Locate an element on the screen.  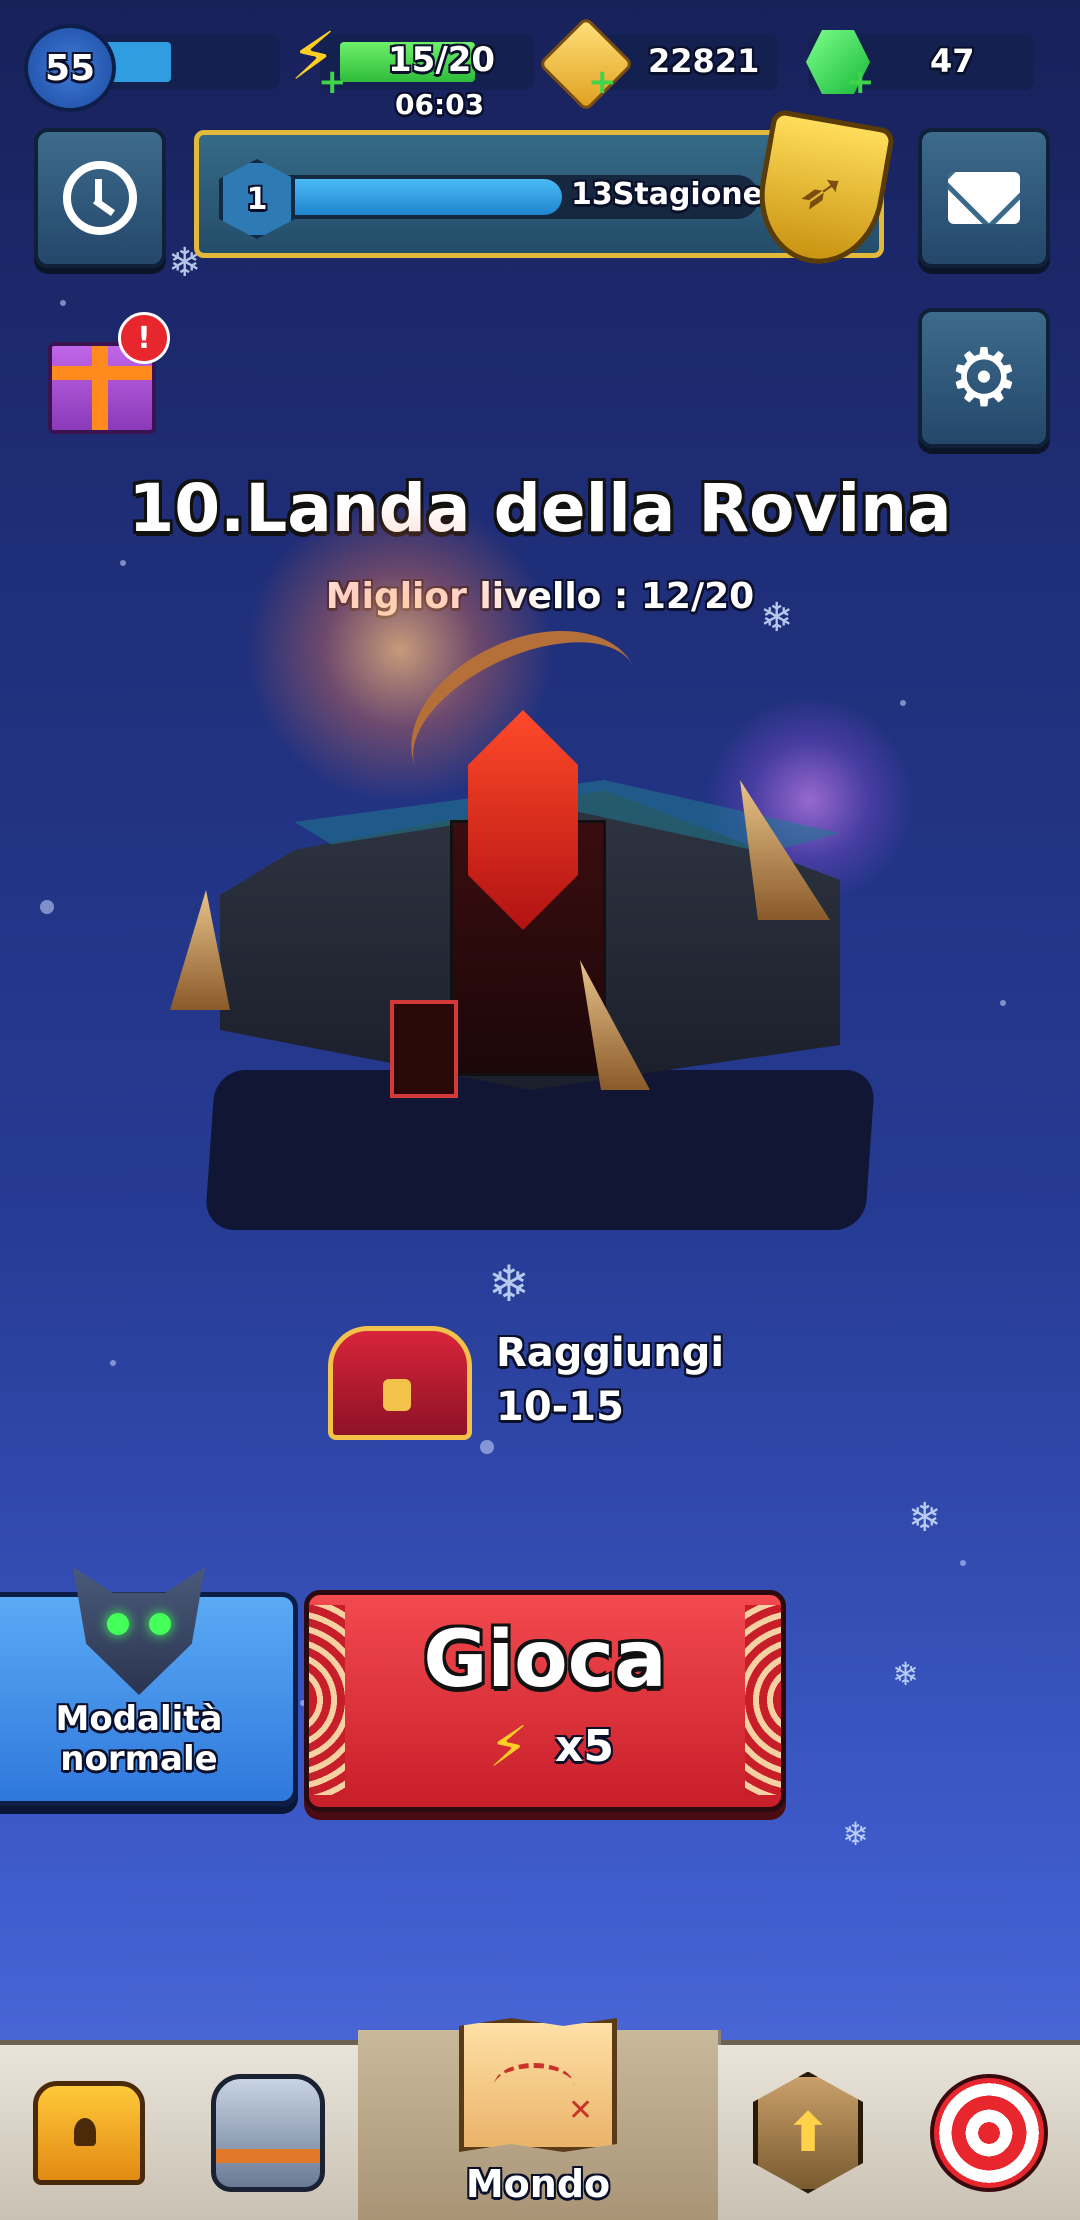
history-clock-icon is located at coordinates (100, 198).